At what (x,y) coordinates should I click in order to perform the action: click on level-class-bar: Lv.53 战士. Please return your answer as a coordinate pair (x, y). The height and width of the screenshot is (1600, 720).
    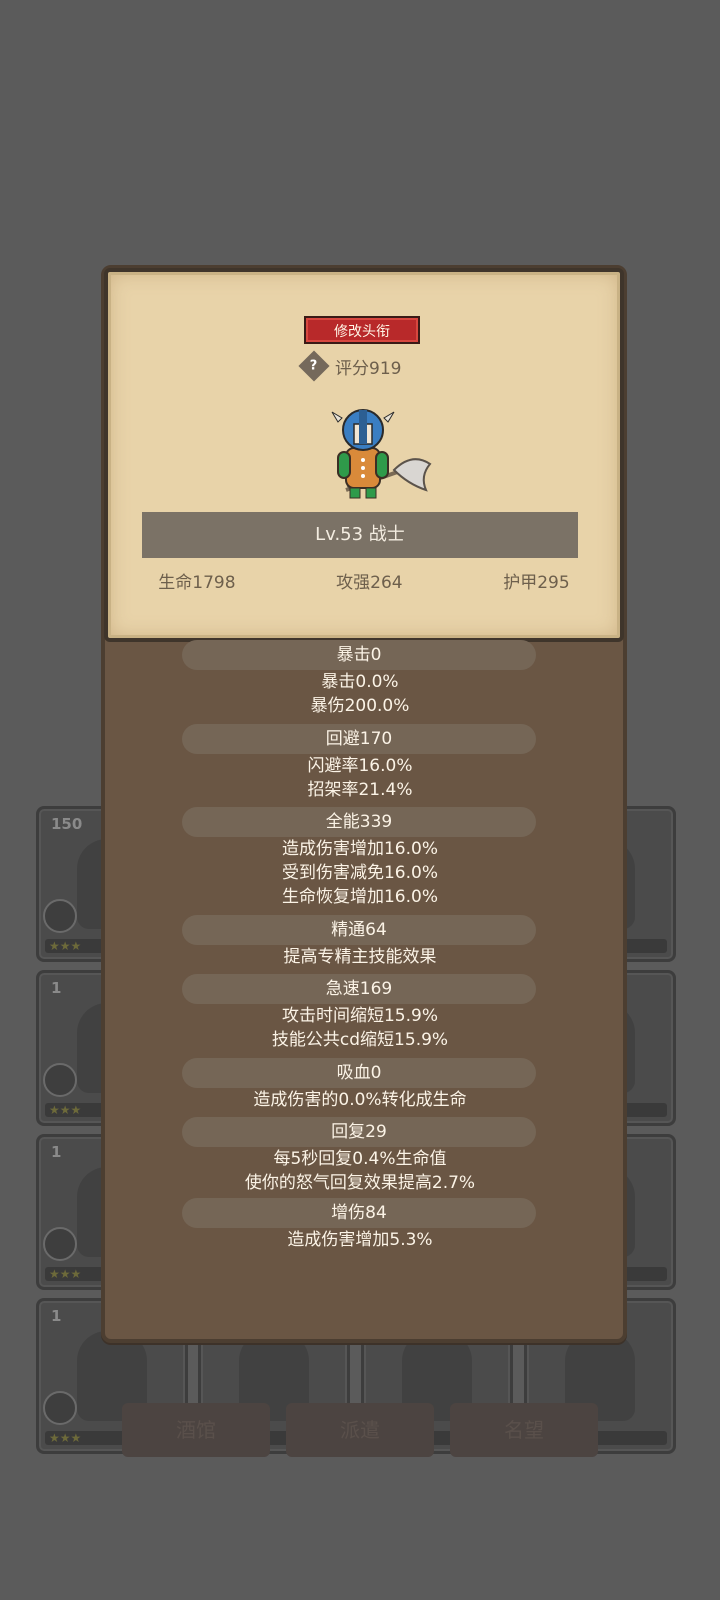
    Looking at the image, I should click on (360, 535).